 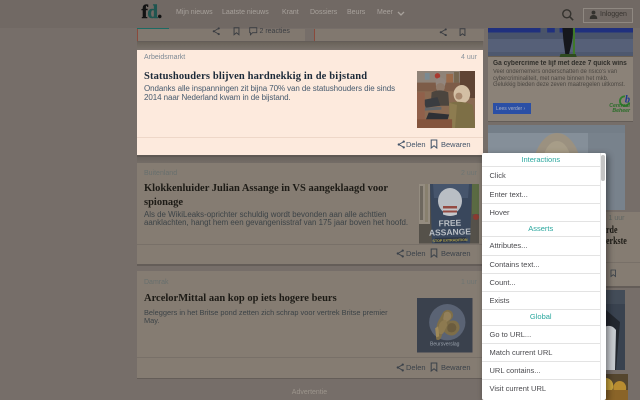 What do you see at coordinates (445, 344) in the screenshot?
I see `svg-text: Beursverslag` at bounding box center [445, 344].